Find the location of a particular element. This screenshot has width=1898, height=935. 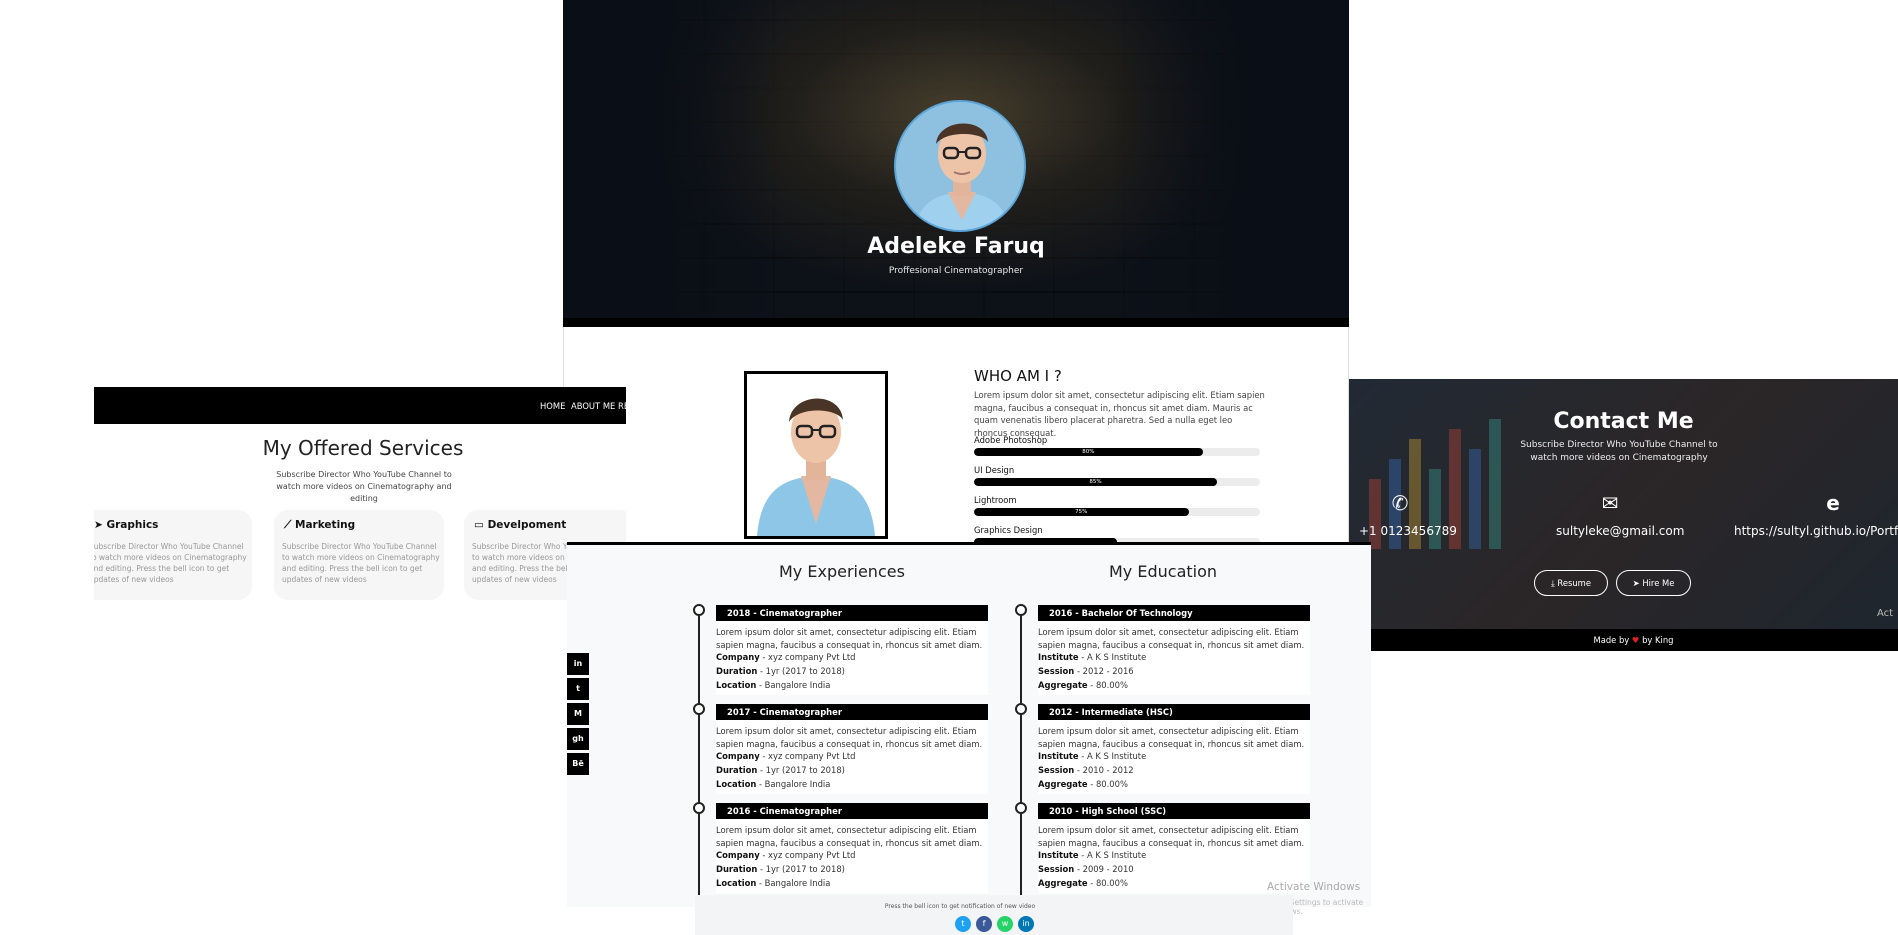

resume-button: ⤓ Resume is located at coordinates (1571, 583).